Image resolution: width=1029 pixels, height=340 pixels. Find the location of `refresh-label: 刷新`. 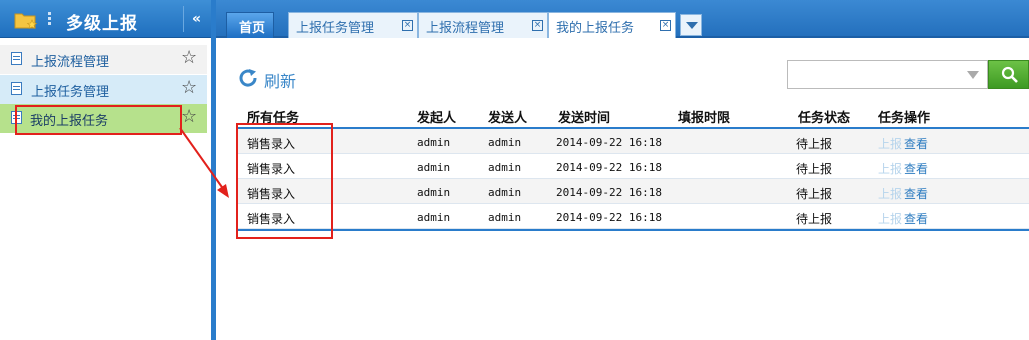

refresh-label: 刷新 is located at coordinates (280, 81).